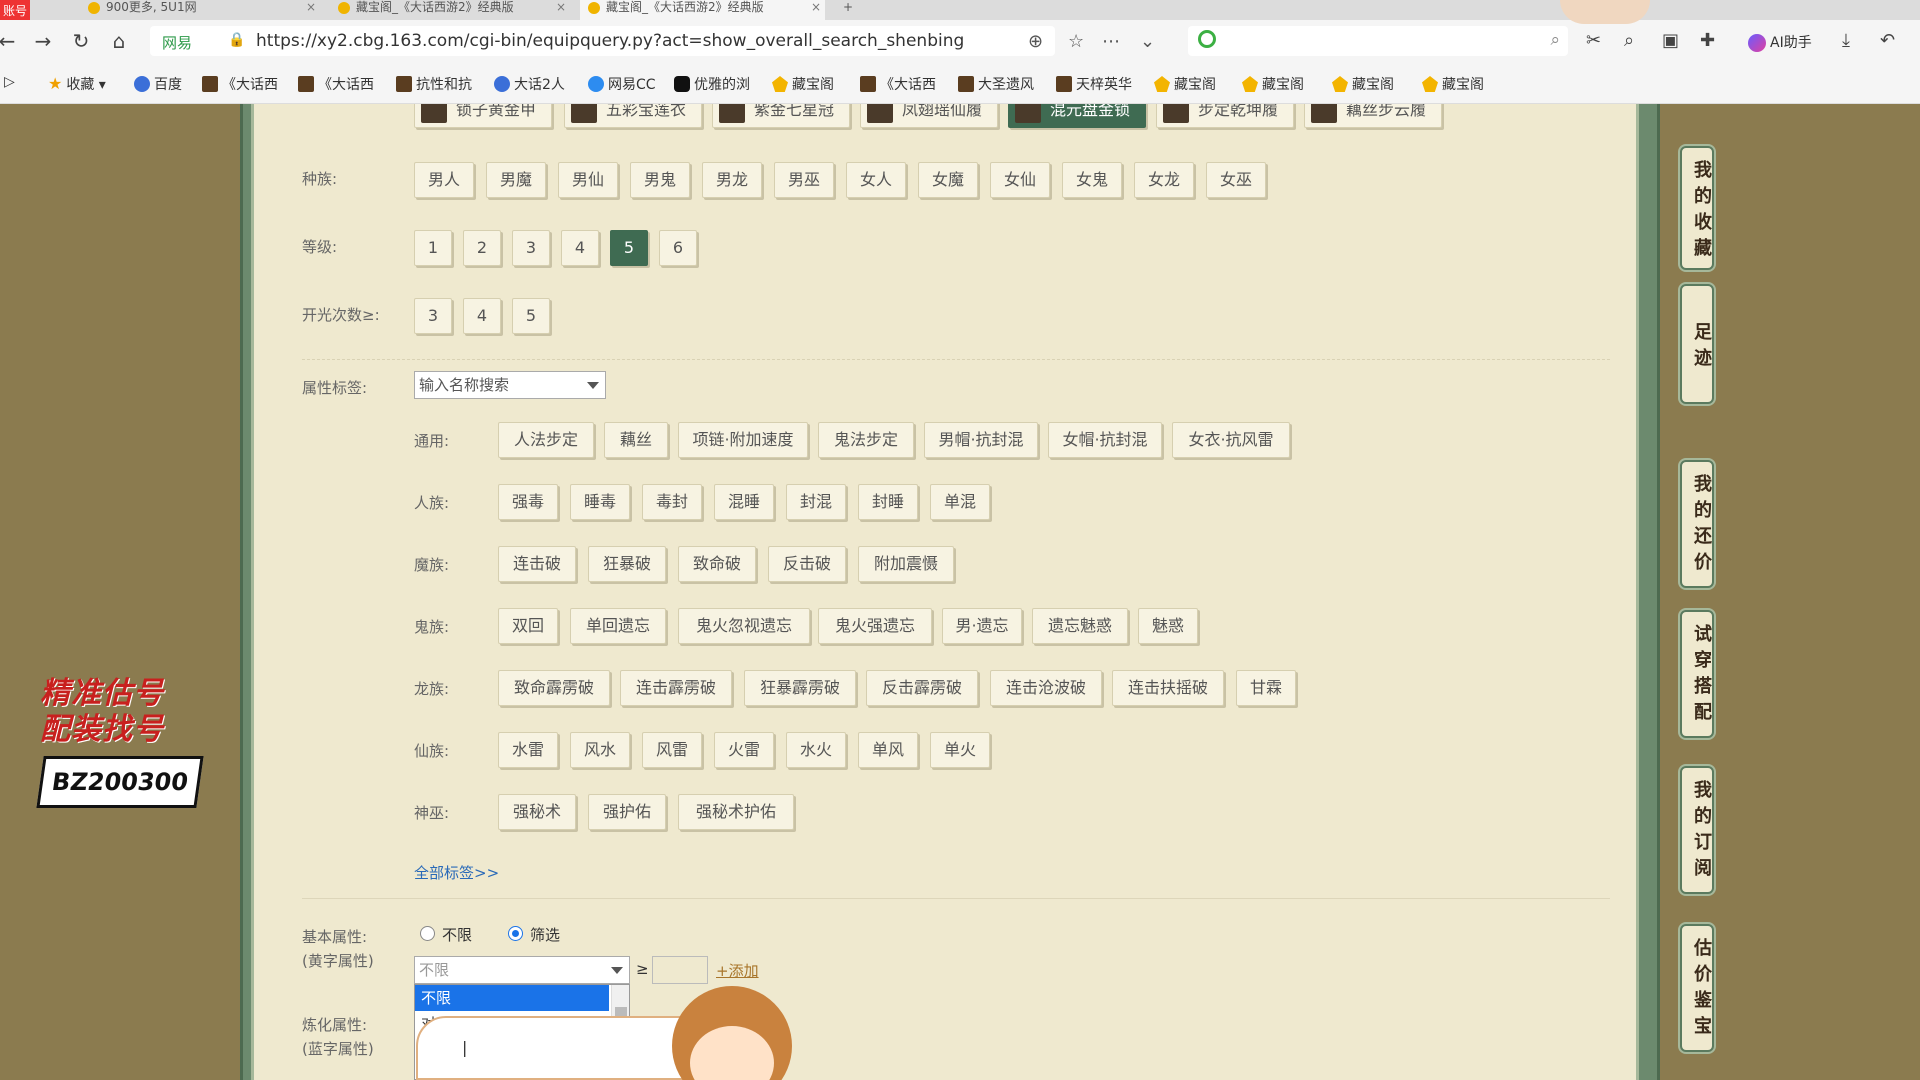 Image resolution: width=1920 pixels, height=1080 pixels. What do you see at coordinates (482, 316) in the screenshot?
I see `kaiguang-option: 4` at bounding box center [482, 316].